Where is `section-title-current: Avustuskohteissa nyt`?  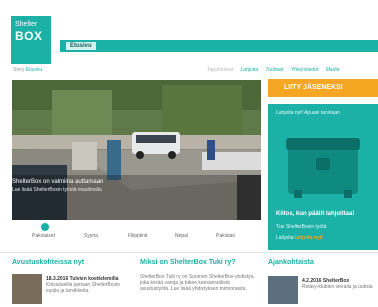 section-title-current: Avustuskohteissa nyt is located at coordinates (48, 262).